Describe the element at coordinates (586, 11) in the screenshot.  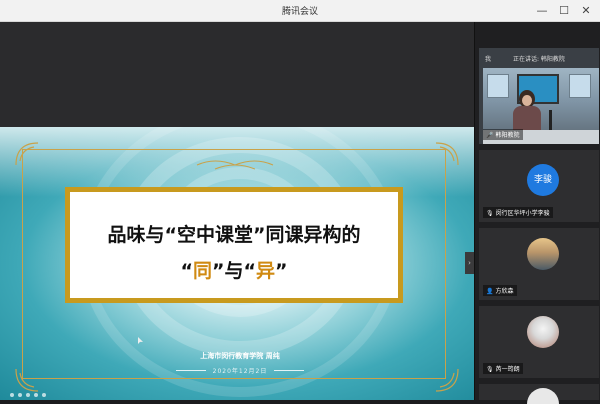
I see `close-button: ✕` at that location.